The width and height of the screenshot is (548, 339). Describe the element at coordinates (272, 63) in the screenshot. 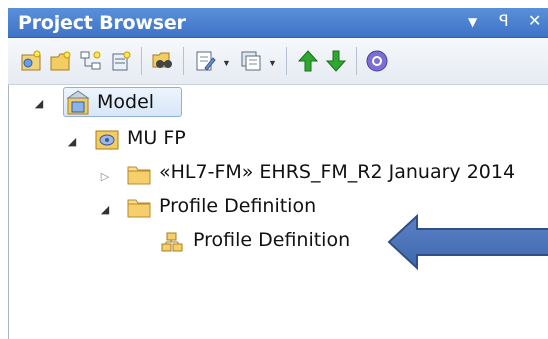

I see `generate-dropdown-icon: ▼` at that location.